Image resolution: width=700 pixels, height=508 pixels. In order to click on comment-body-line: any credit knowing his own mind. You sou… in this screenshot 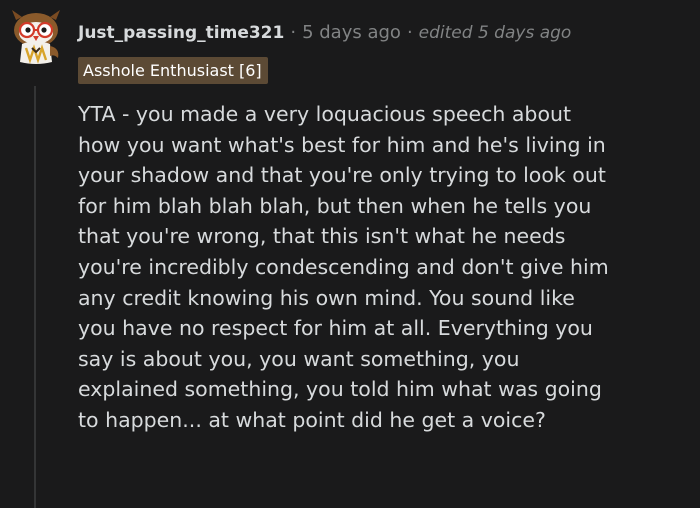, I will do `click(326, 297)`.